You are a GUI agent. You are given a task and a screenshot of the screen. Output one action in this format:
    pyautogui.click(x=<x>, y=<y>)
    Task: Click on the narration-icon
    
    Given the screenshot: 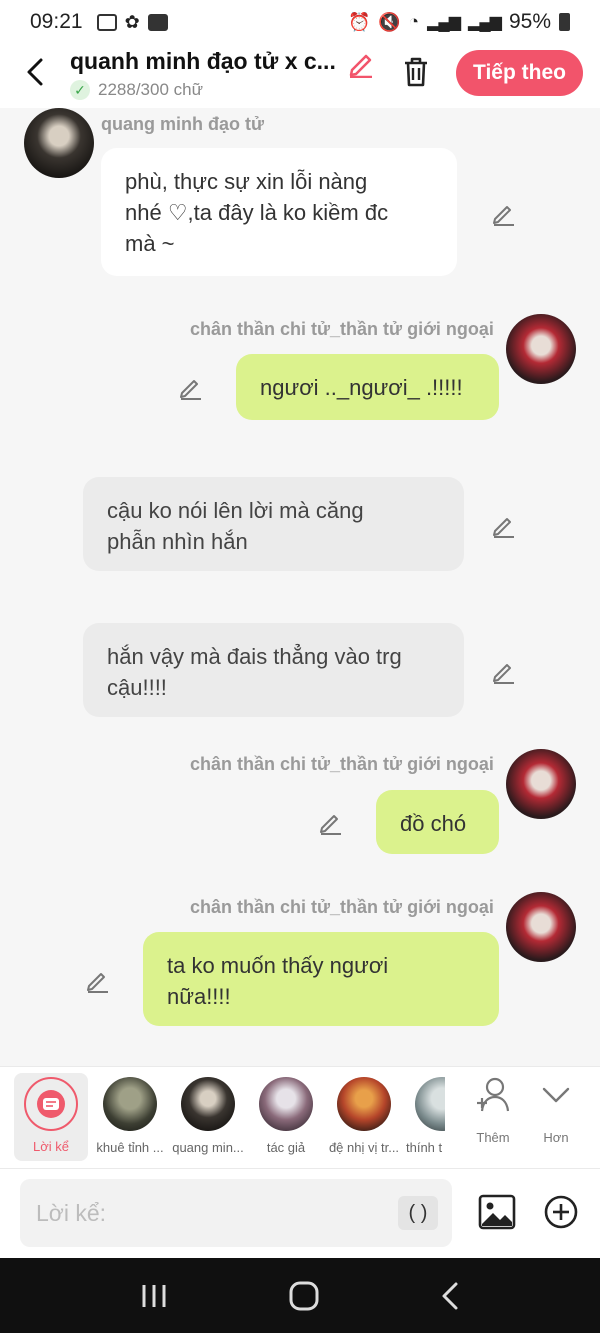 What is the action you would take?
    pyautogui.click(x=51, y=1104)
    